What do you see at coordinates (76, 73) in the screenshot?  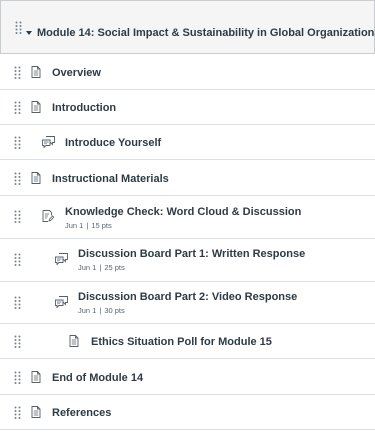 I see `item-title: Overview` at bounding box center [76, 73].